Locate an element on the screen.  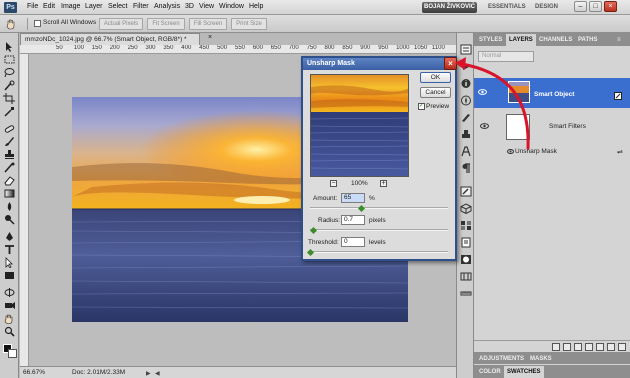
marquee-tool-icon is located at coordinates (9, 59).